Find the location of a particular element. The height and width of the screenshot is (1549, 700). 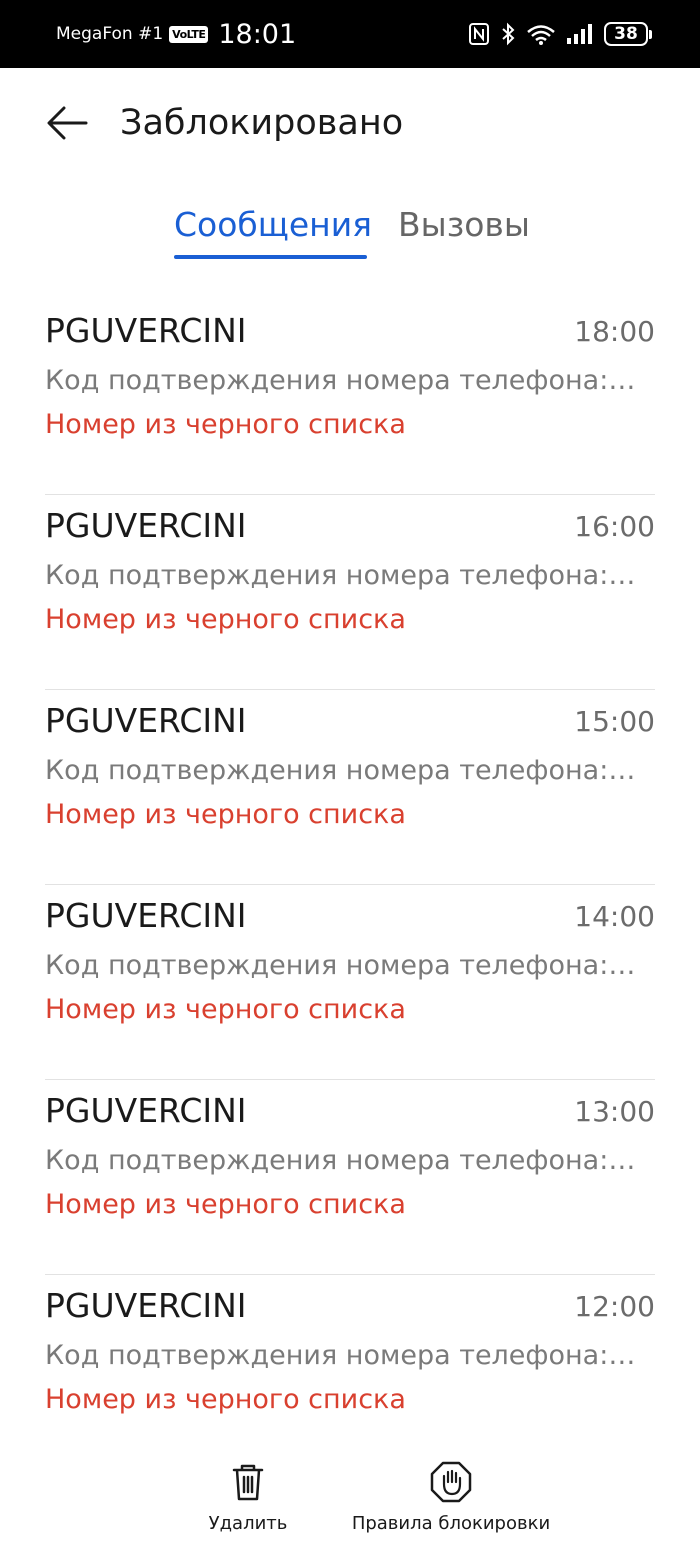

battery-level: 38 is located at coordinates (626, 34).